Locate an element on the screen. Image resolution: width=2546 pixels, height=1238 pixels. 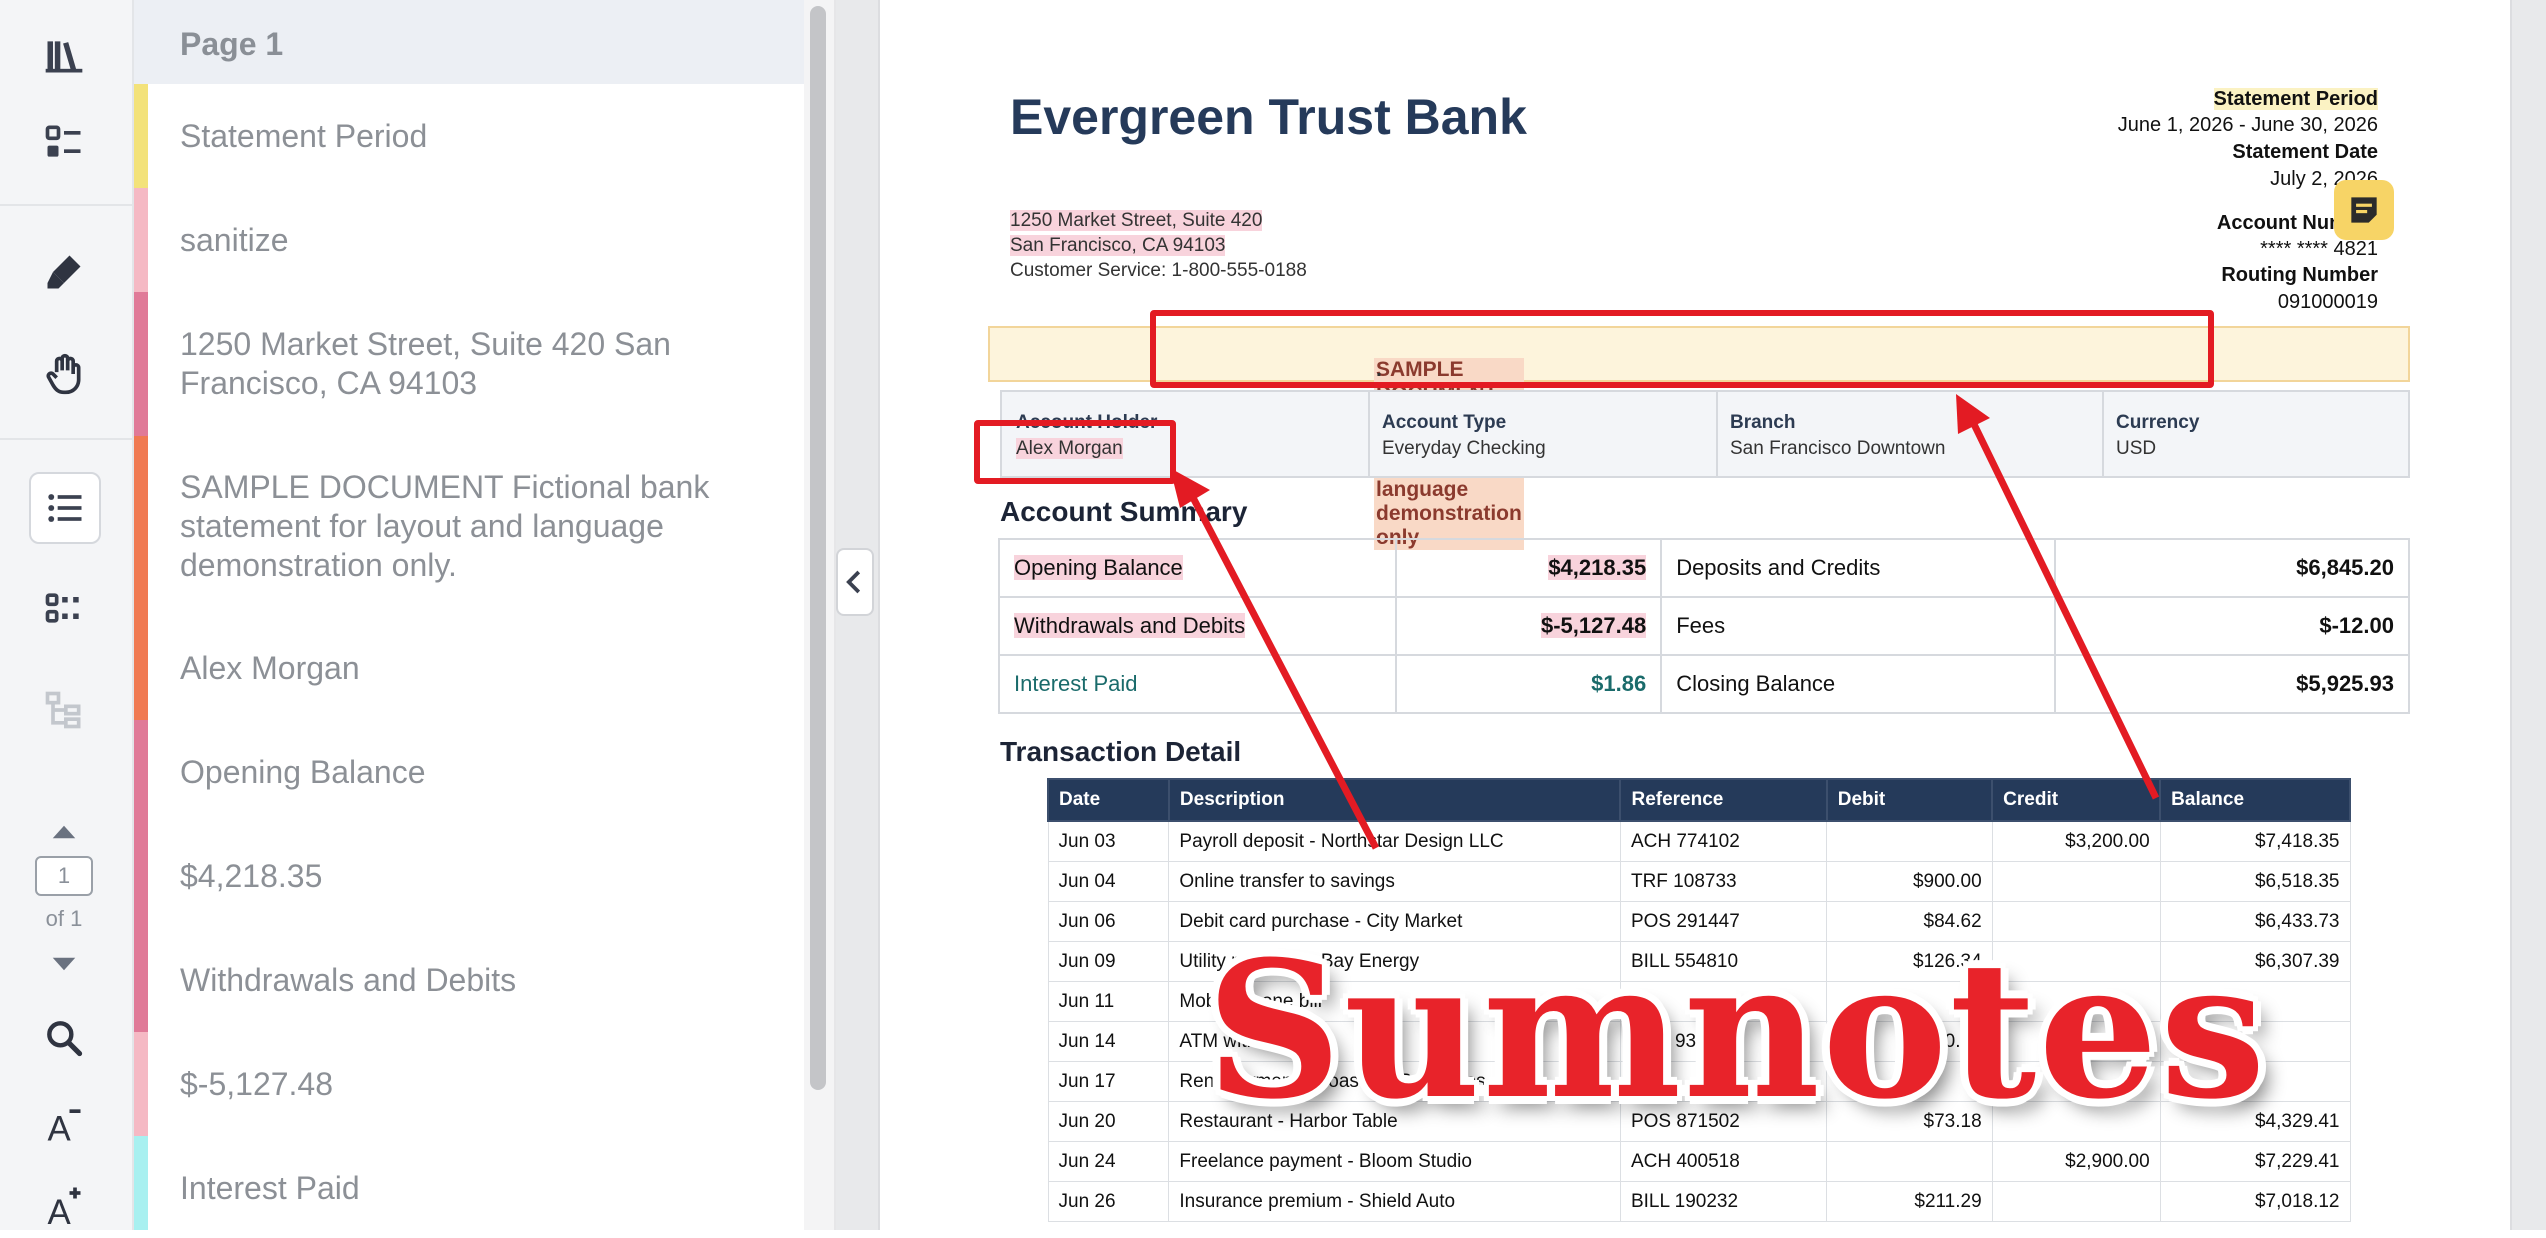
account-number-value: **** **** 4821 is located at coordinates (2319, 249).